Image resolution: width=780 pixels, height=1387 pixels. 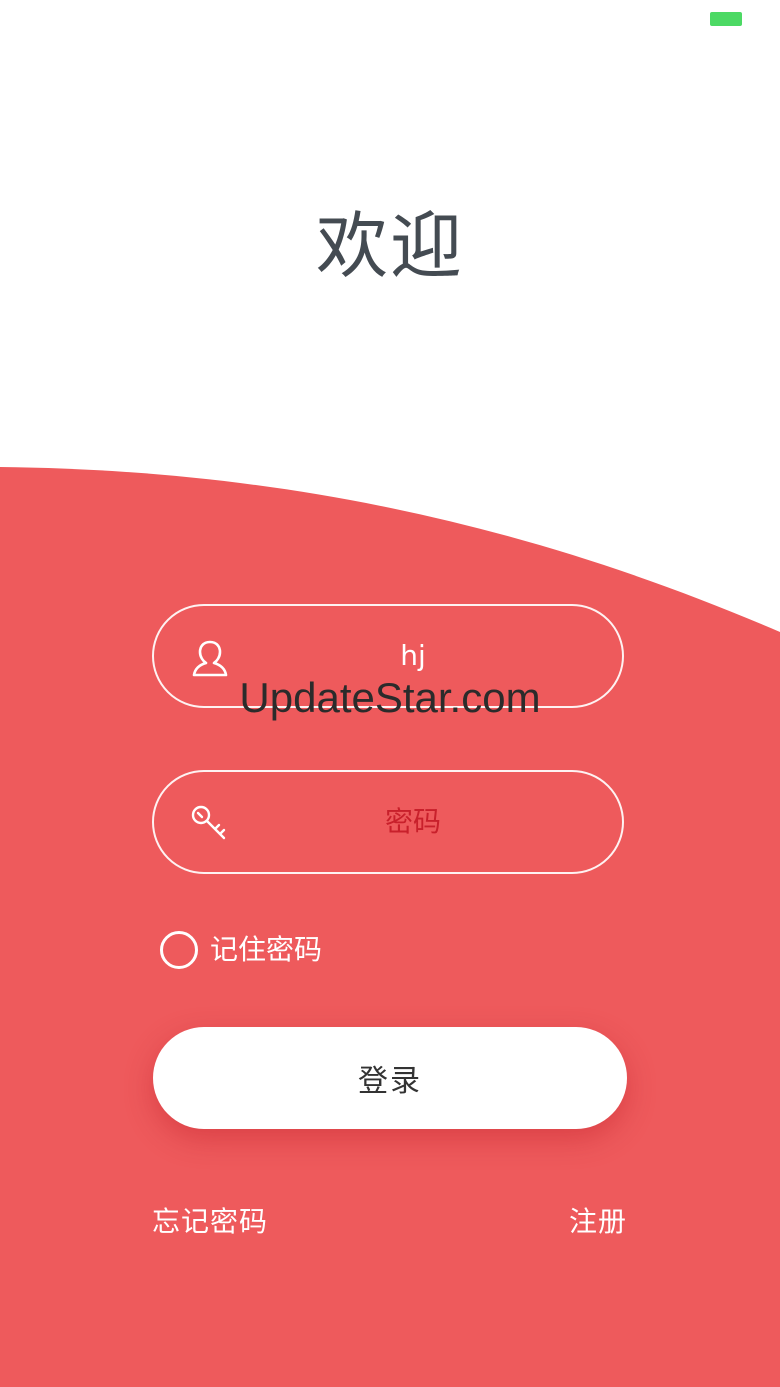 I want to click on welcome-title: 欢迎, so click(x=389, y=246).